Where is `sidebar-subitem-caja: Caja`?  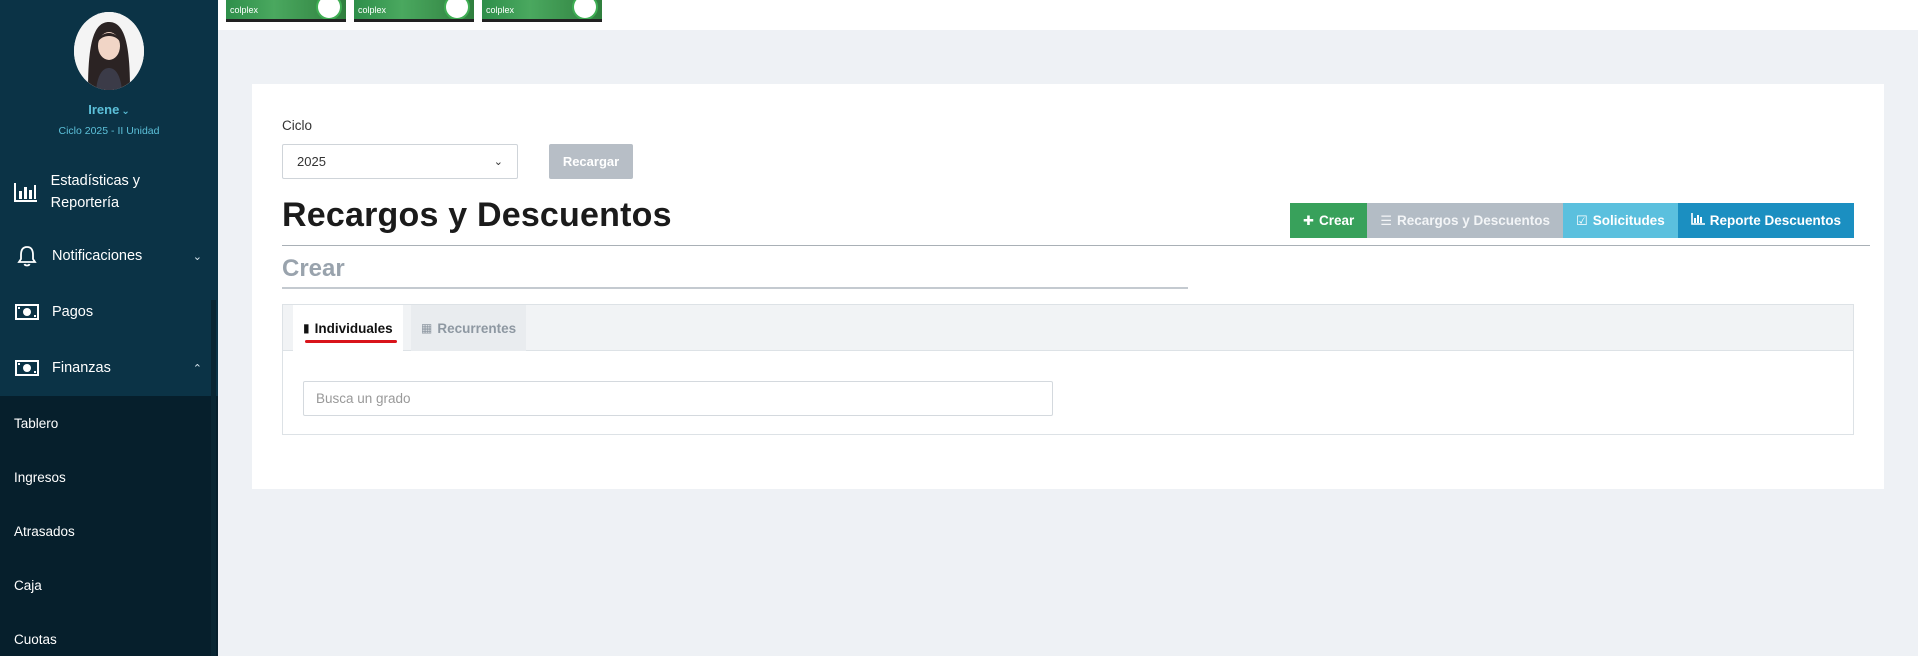
sidebar-subitem-caja: Caja is located at coordinates (109, 585).